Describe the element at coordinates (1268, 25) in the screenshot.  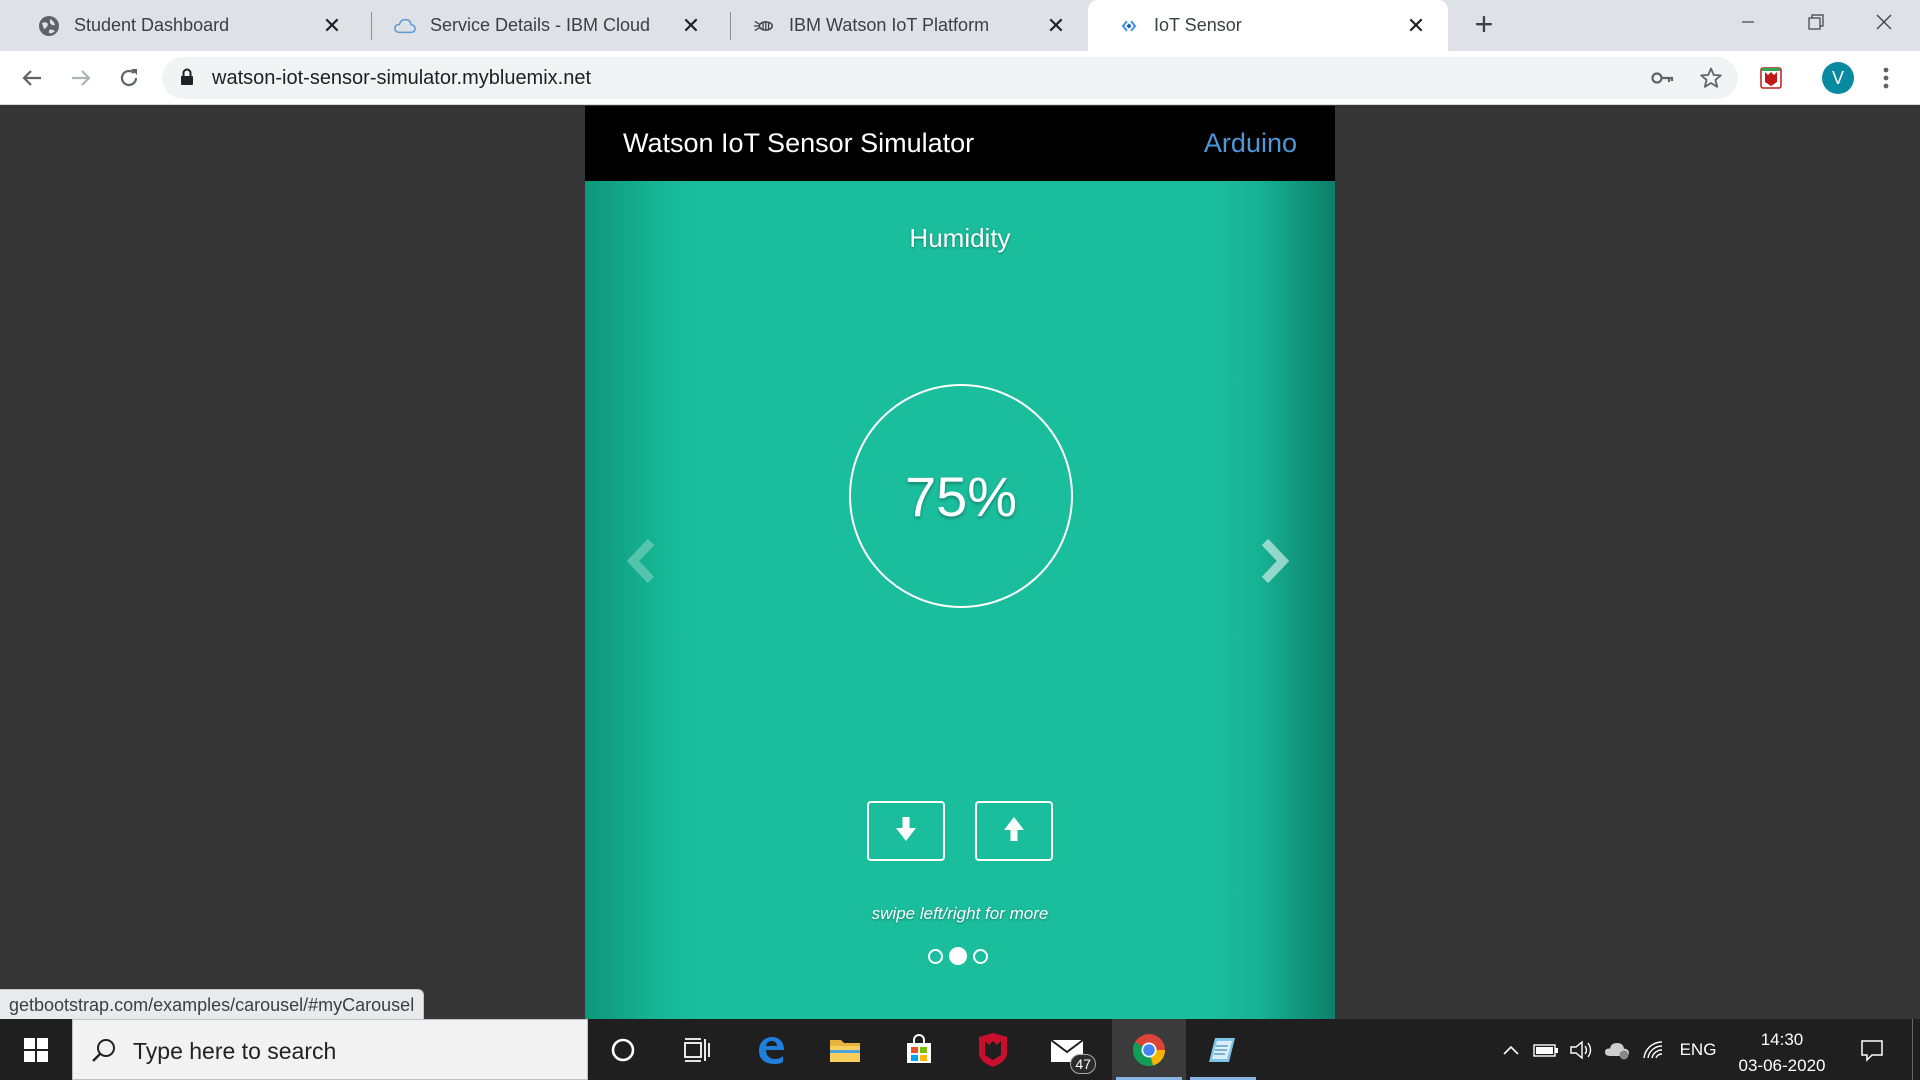
I see `tab-iot-sensor: IoT Sensor ✕` at that location.